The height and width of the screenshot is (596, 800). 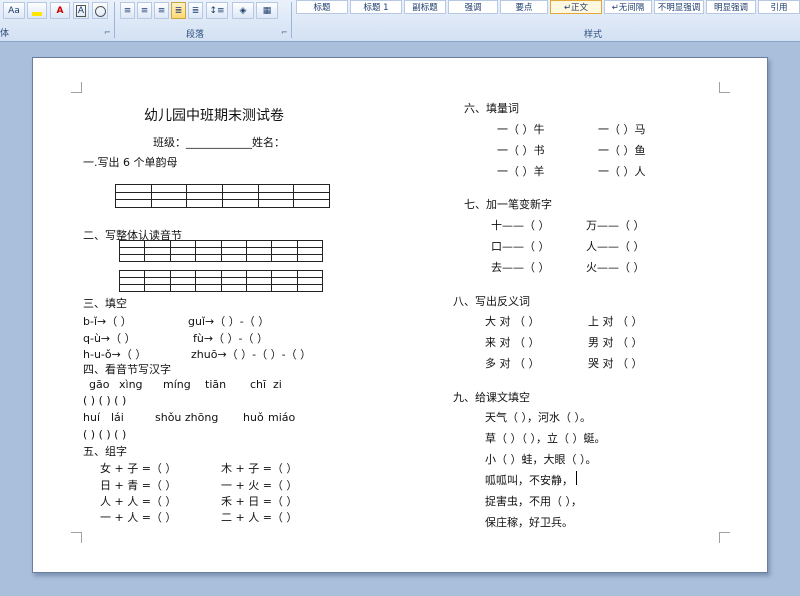 I want to click on measure-row: 一（ ）牛, so click(x=521, y=129).